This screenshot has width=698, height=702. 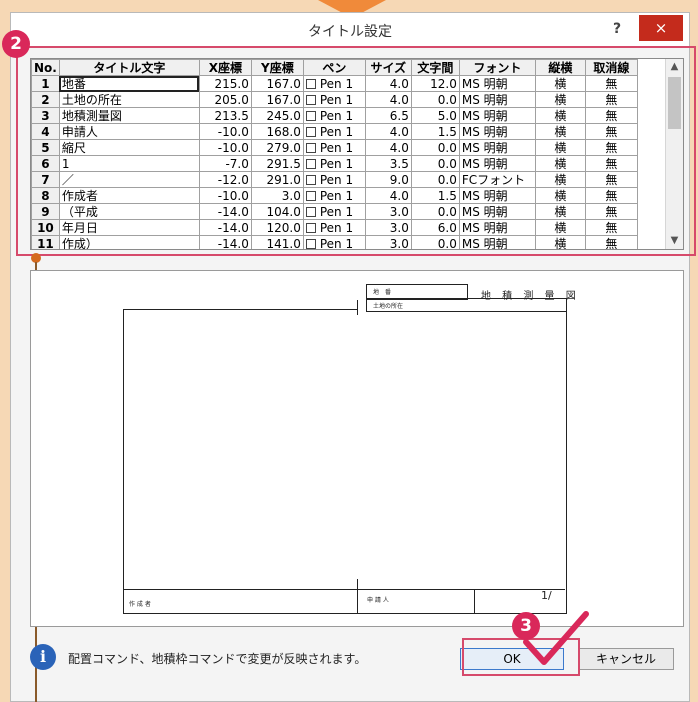 What do you see at coordinates (674, 103) in the screenshot?
I see `scroll-thumb` at bounding box center [674, 103].